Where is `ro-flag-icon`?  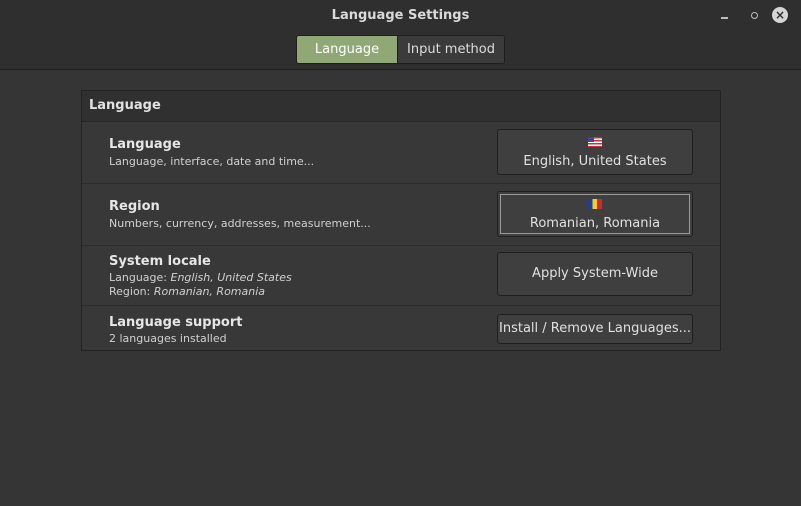 ro-flag-icon is located at coordinates (595, 204).